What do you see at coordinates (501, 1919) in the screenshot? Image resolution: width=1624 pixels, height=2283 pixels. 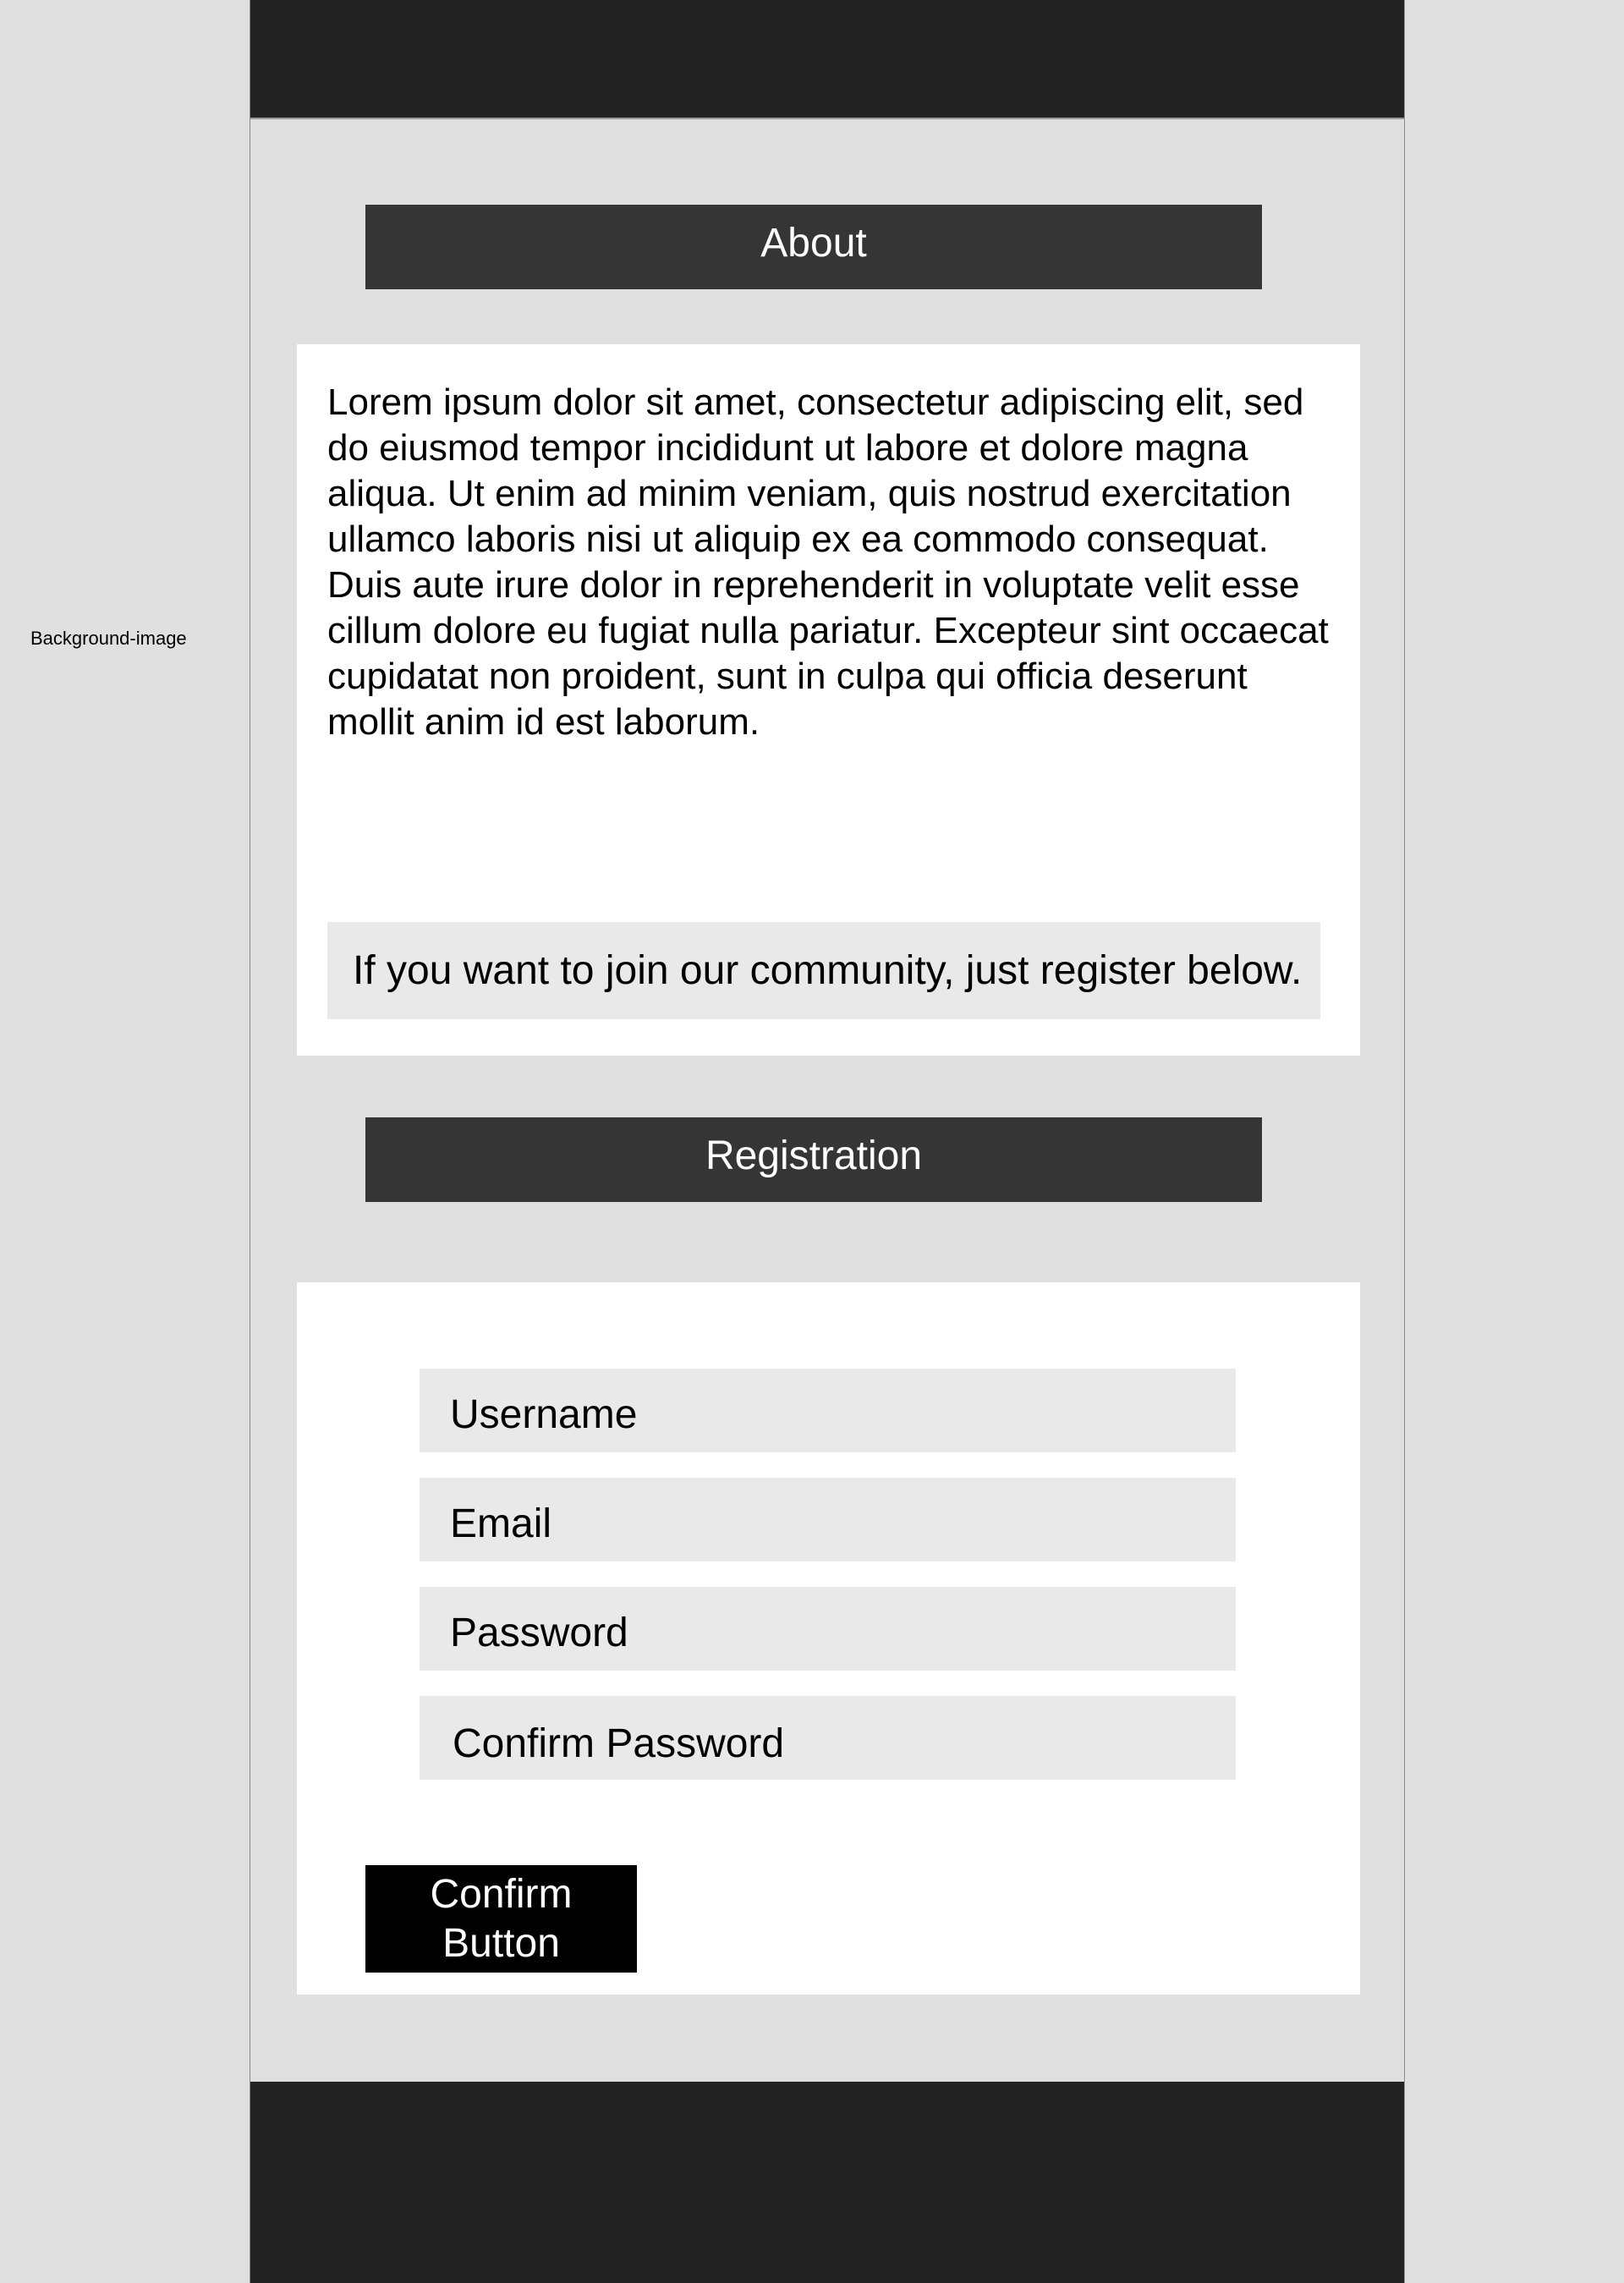 I see `confirm-button: Confirm Button` at bounding box center [501, 1919].